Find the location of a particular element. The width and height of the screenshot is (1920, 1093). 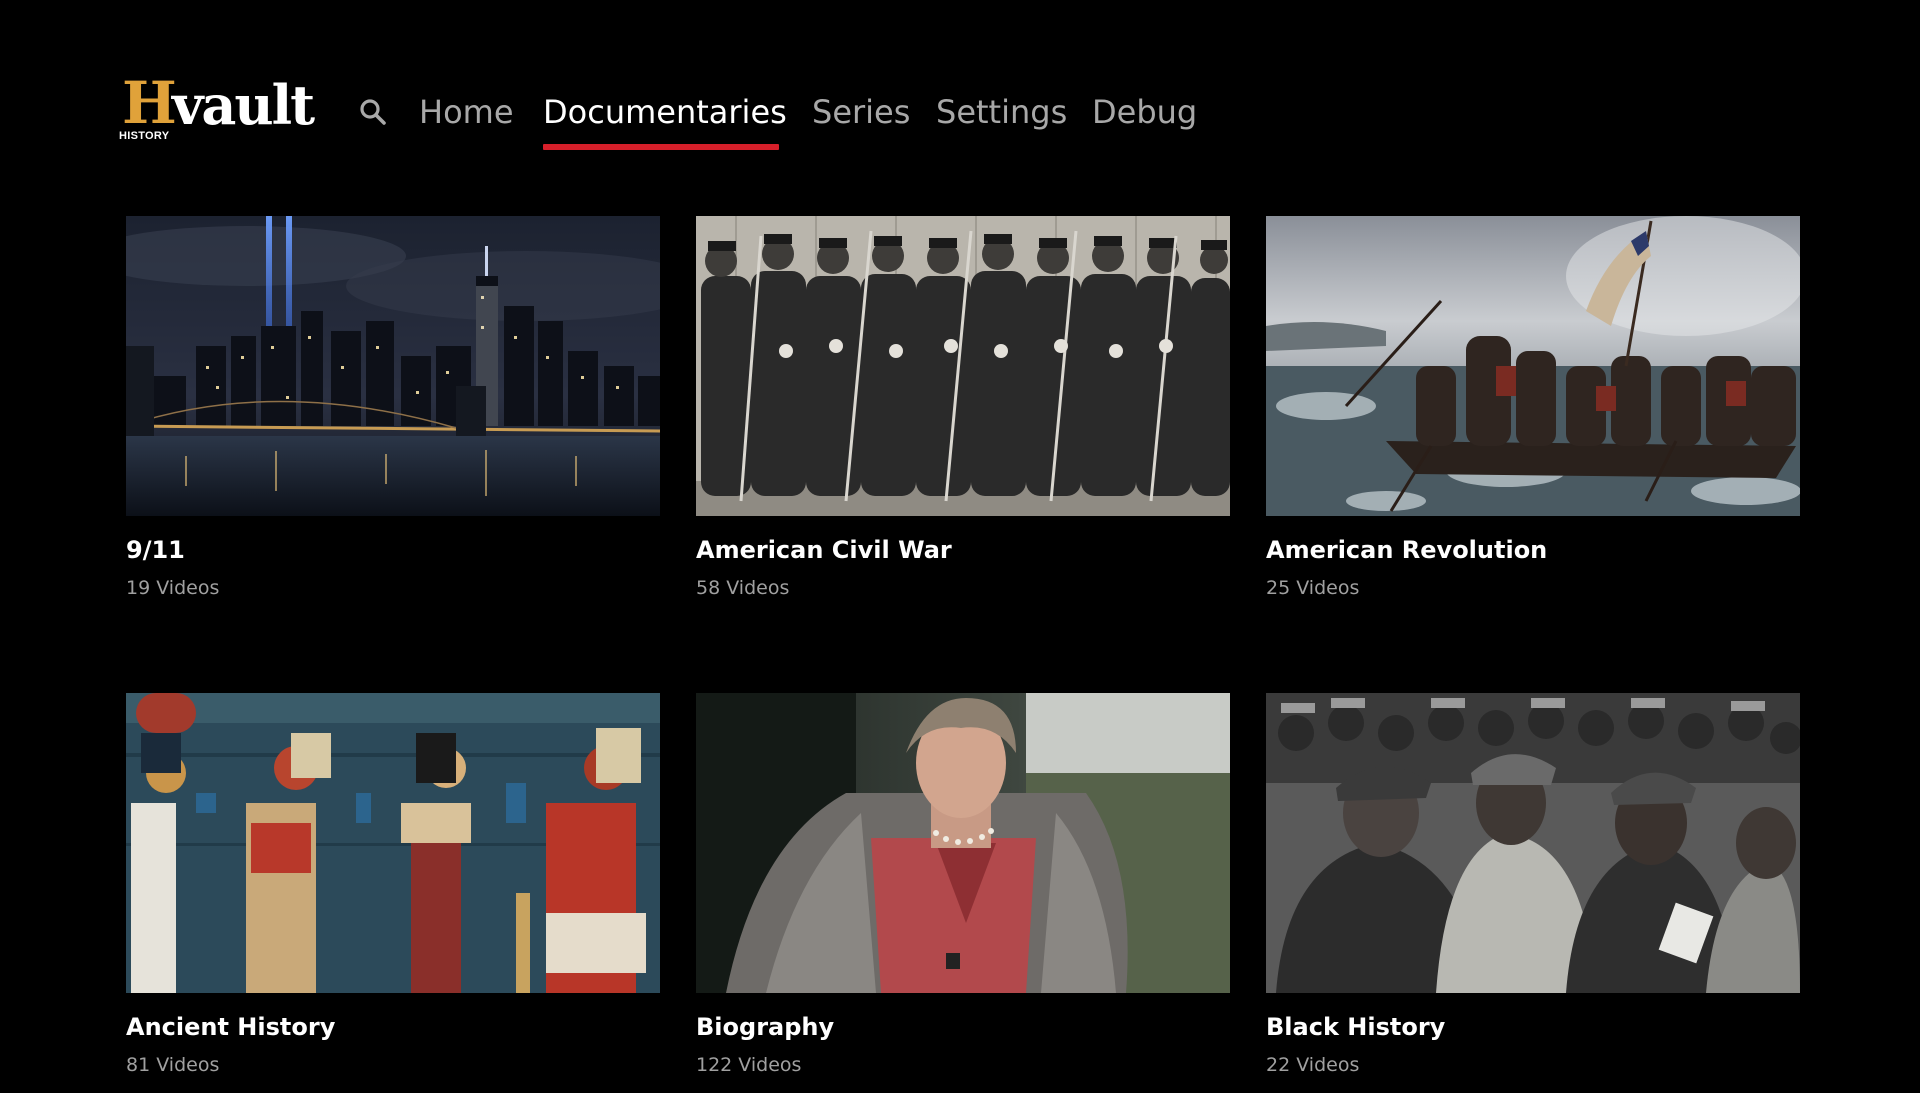

history-vault-logo: H vault HISTORY is located at coordinates (223, 107).